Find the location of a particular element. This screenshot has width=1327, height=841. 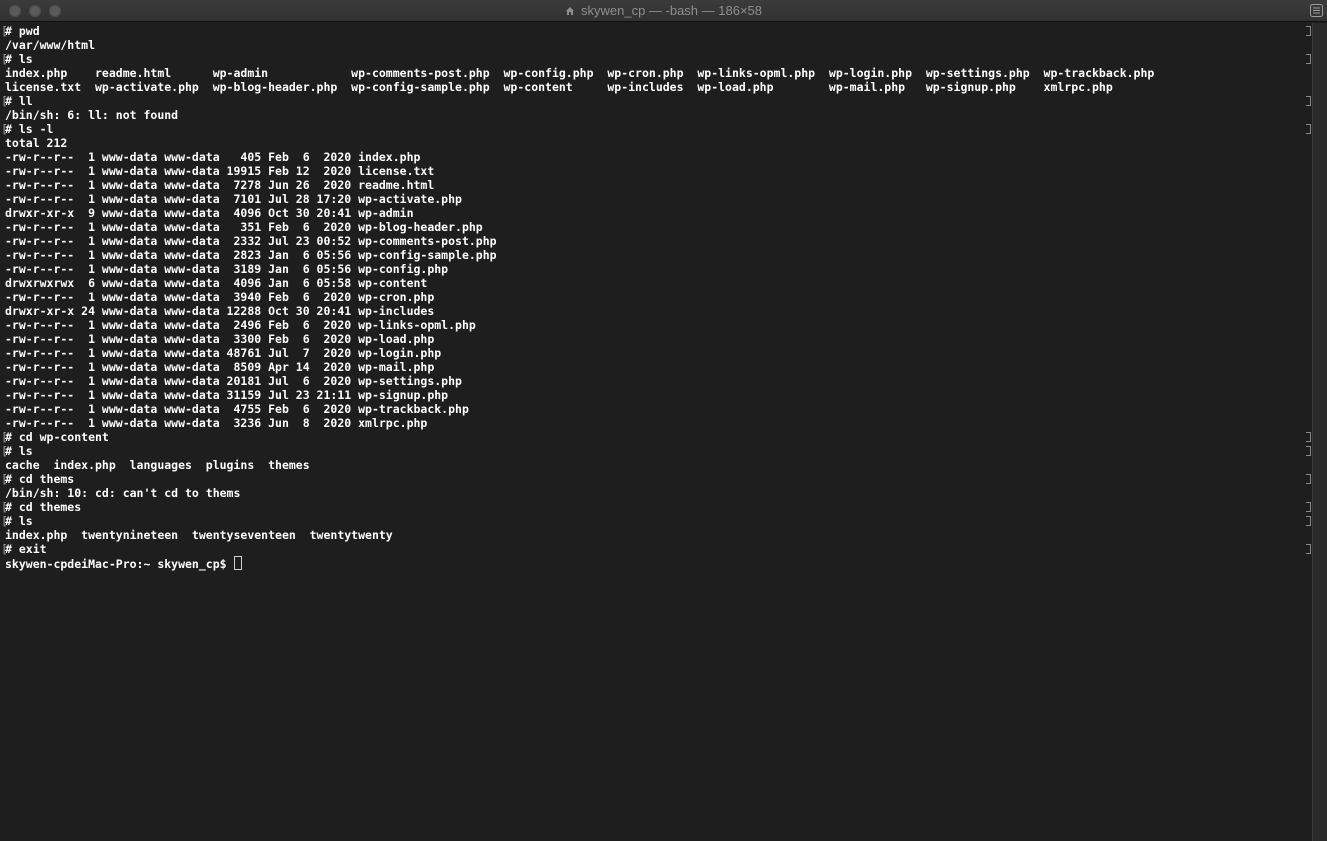

command-line: [# cd thems is located at coordinates (656, 479).